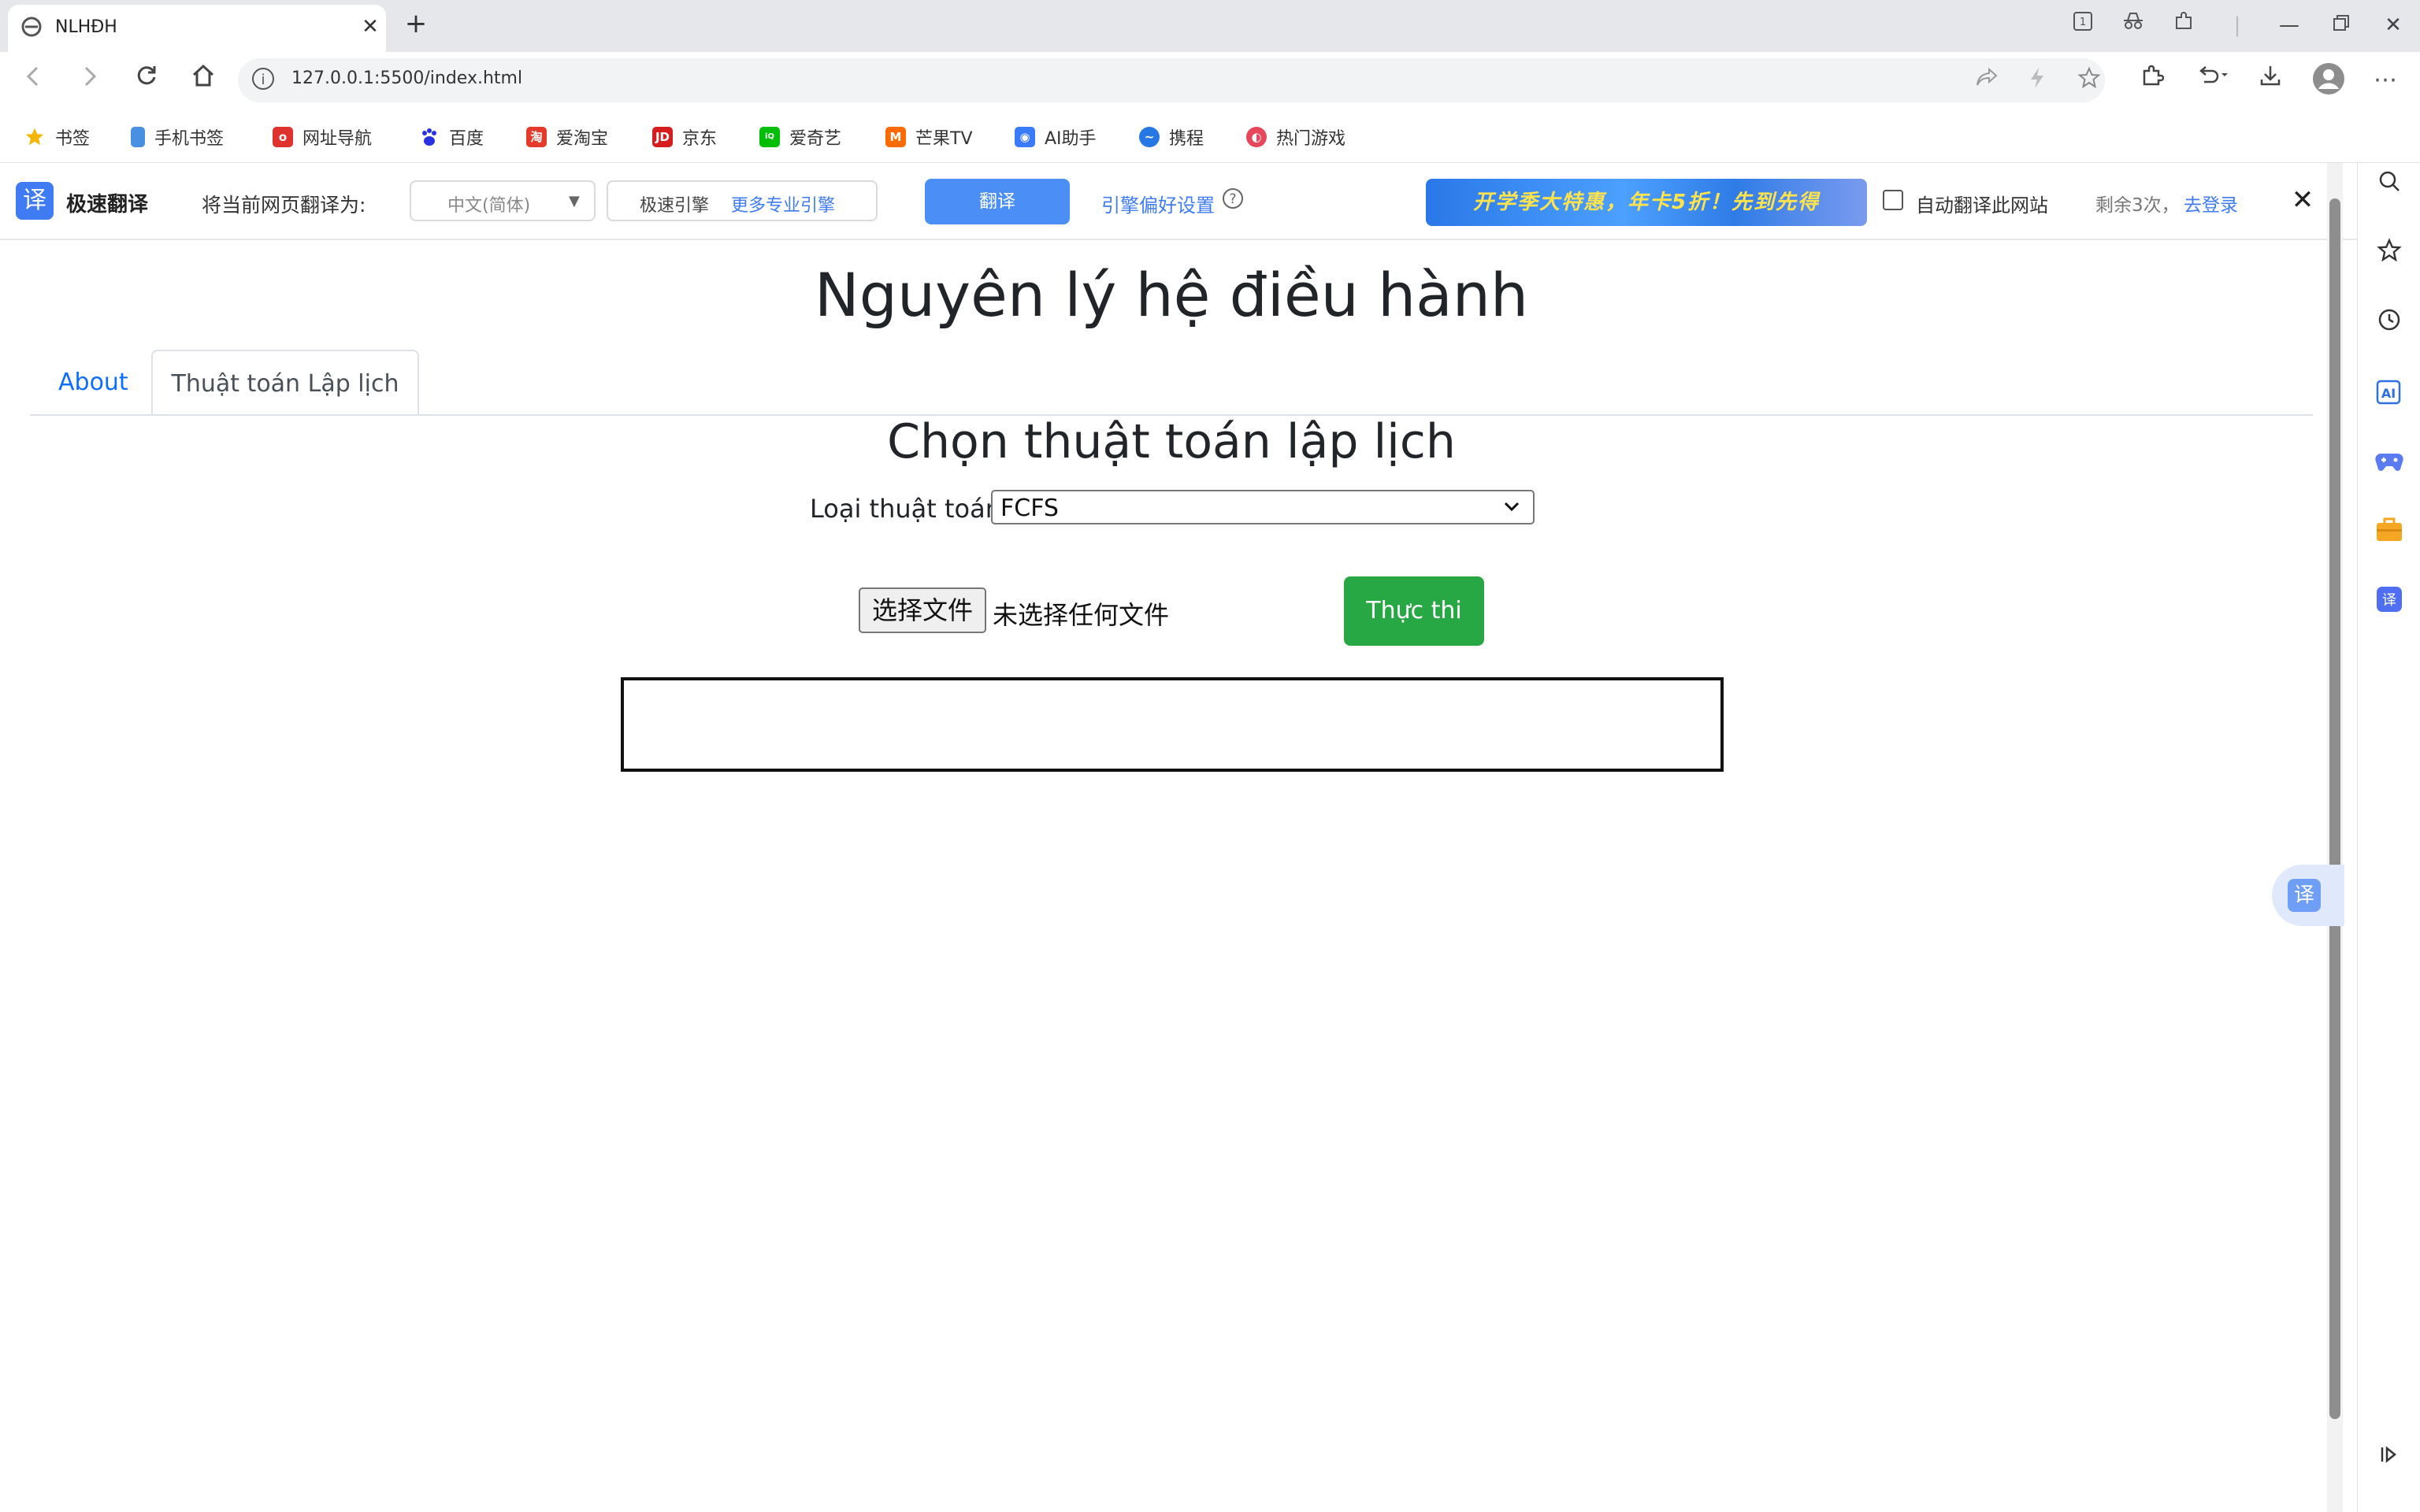 This screenshot has height=1512, width=2420. What do you see at coordinates (895, 137) in the screenshot?
I see `mango-icon: M` at bounding box center [895, 137].